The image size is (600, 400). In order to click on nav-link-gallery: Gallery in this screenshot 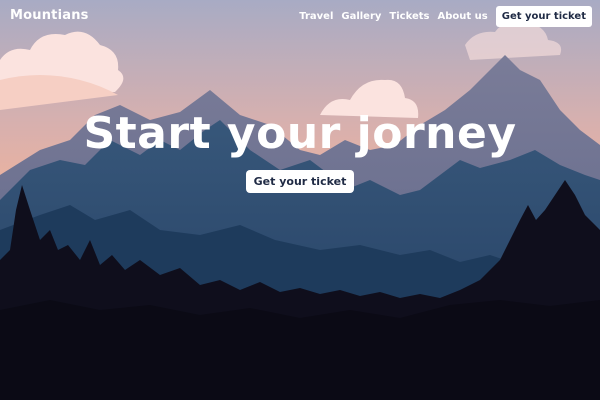, I will do `click(361, 16)`.